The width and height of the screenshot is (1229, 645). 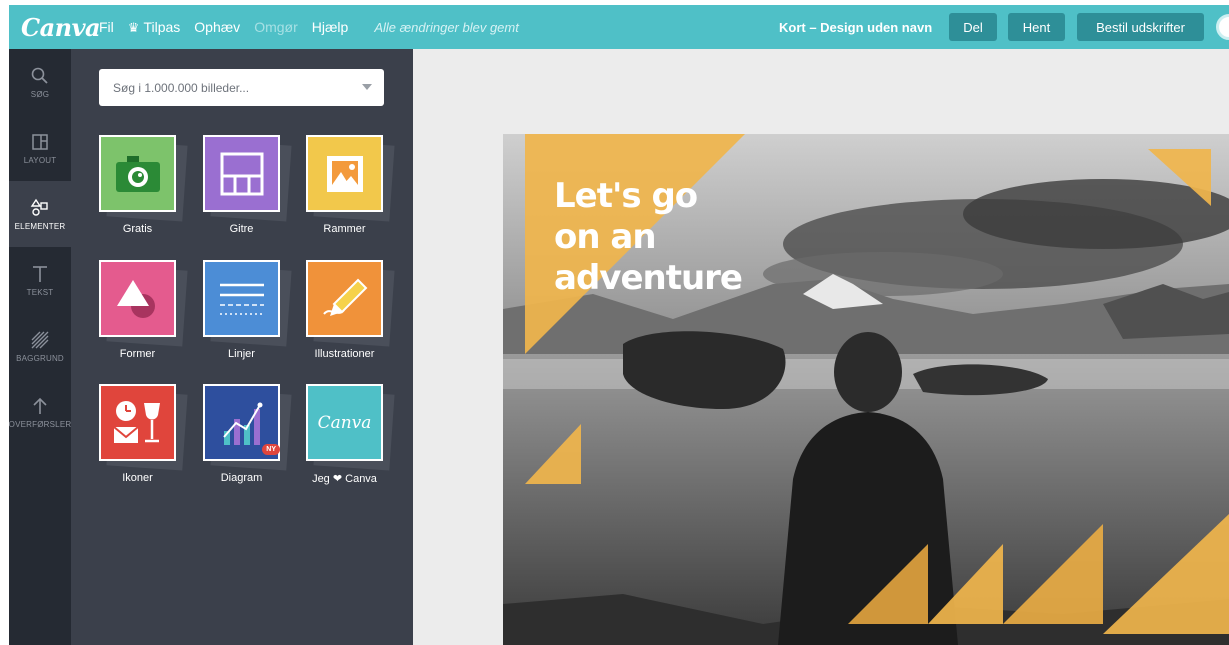 What do you see at coordinates (40, 160) in the screenshot?
I see `rail-label-layout: LAYOUT` at bounding box center [40, 160].